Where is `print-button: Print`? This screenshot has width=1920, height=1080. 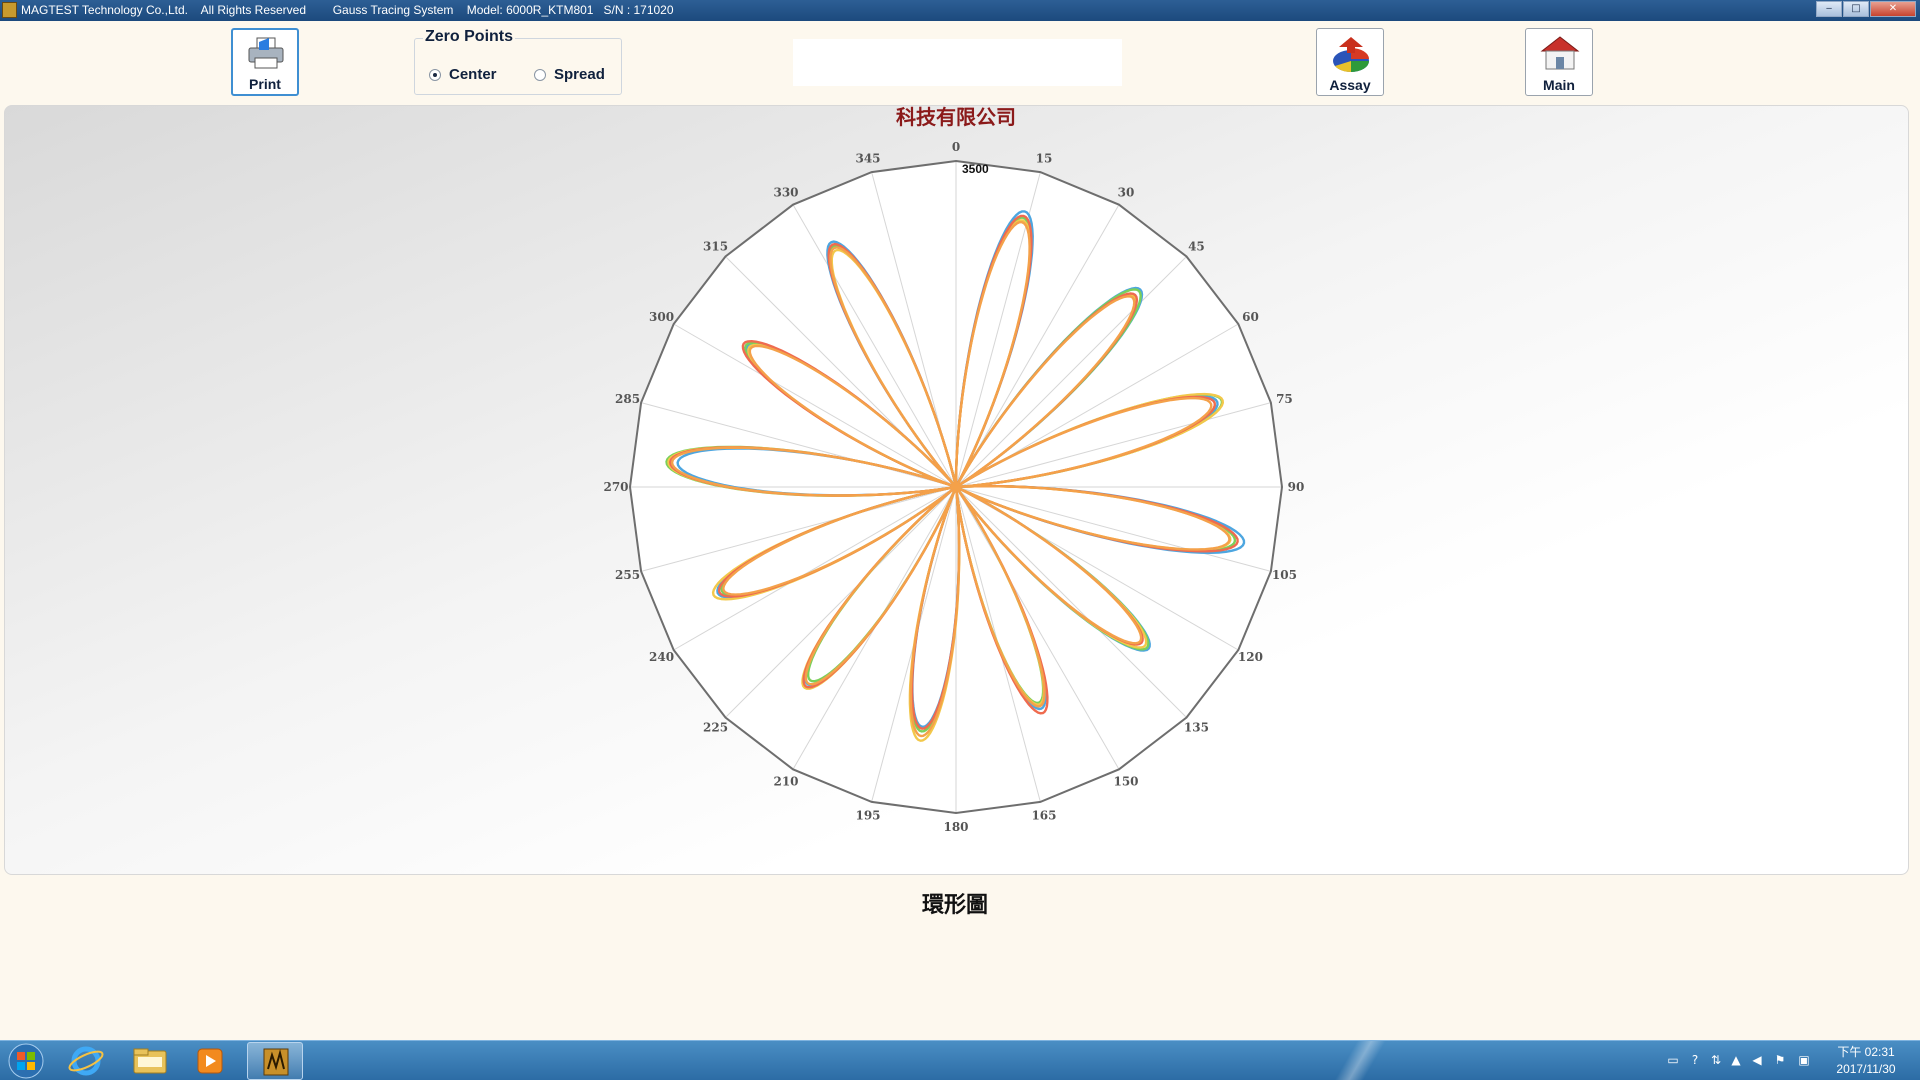
print-button: Print is located at coordinates (265, 62).